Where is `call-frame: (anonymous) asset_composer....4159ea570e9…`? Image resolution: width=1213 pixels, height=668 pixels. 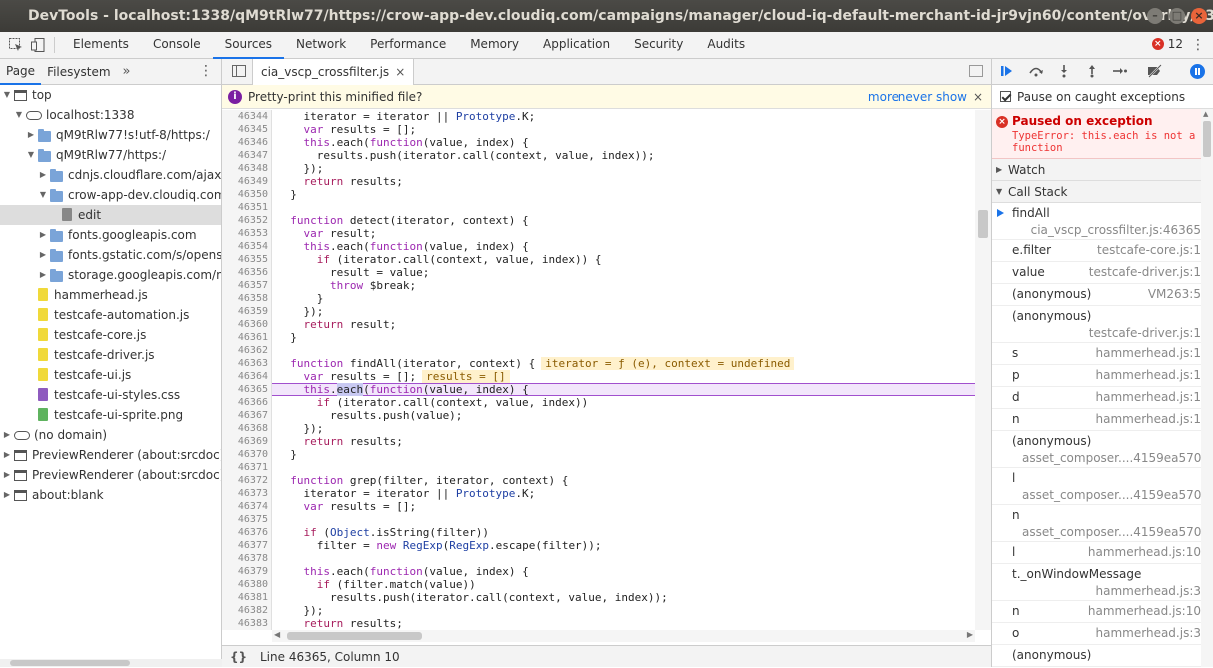
call-frame: (anonymous) asset_composer....4159ea570e9… is located at coordinates (1102, 449).